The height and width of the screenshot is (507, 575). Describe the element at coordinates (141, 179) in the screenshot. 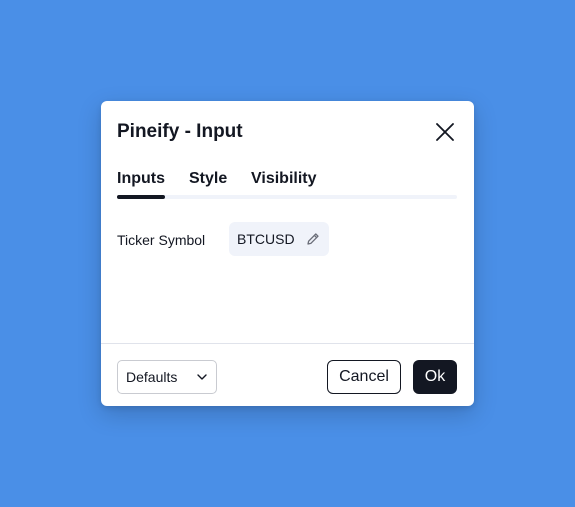

I see `tab-inputs: Inputs` at that location.